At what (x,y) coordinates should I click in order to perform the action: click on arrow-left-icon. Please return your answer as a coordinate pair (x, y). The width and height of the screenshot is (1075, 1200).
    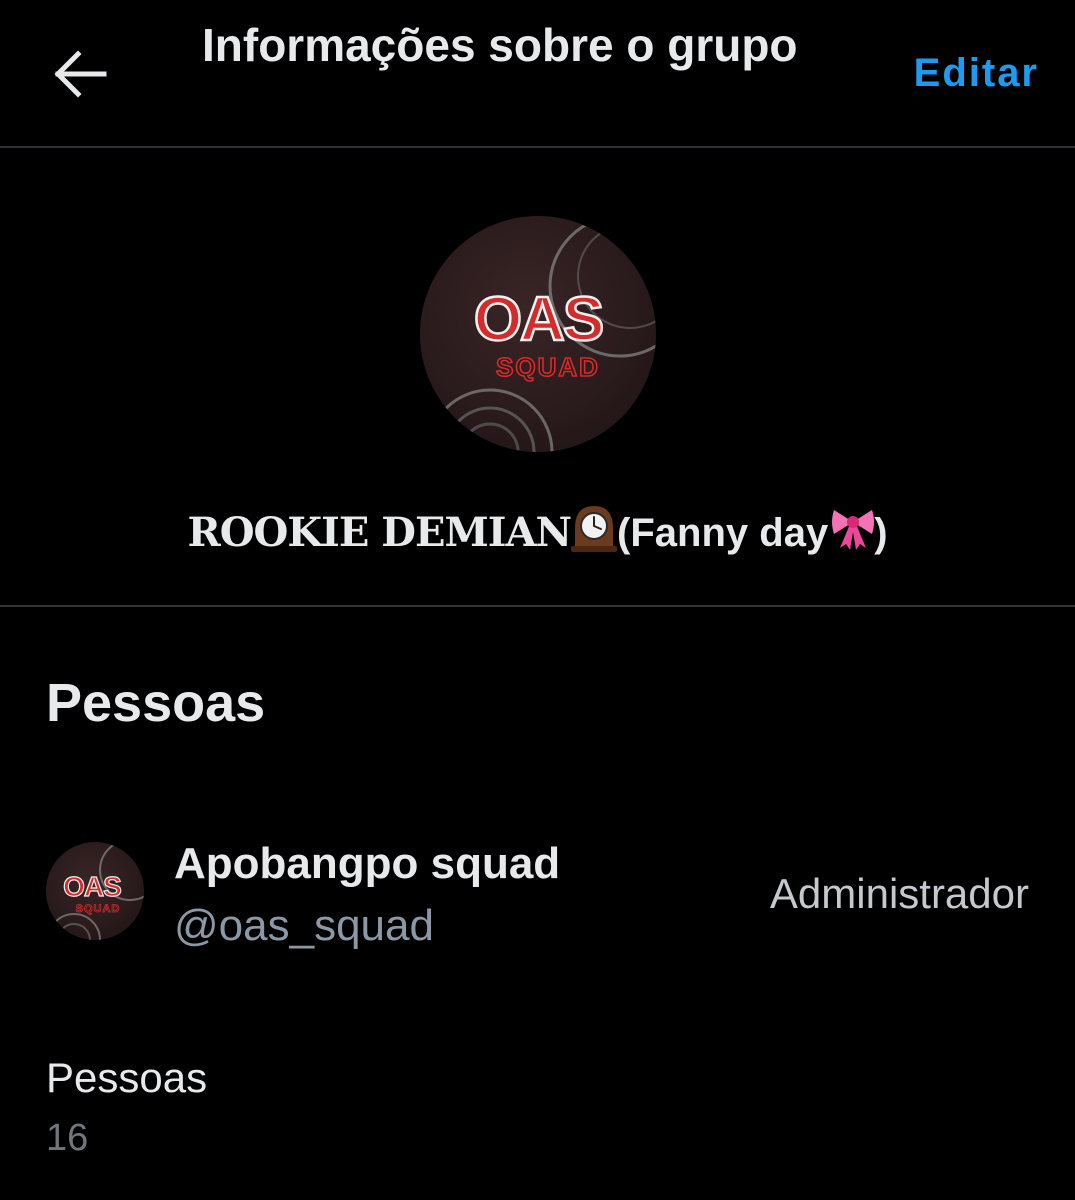
    Looking at the image, I should click on (80, 74).